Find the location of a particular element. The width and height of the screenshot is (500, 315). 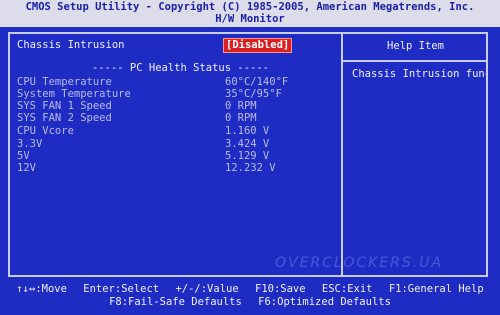

reading-row-5v: 5V 5.129 V is located at coordinates (177, 156).